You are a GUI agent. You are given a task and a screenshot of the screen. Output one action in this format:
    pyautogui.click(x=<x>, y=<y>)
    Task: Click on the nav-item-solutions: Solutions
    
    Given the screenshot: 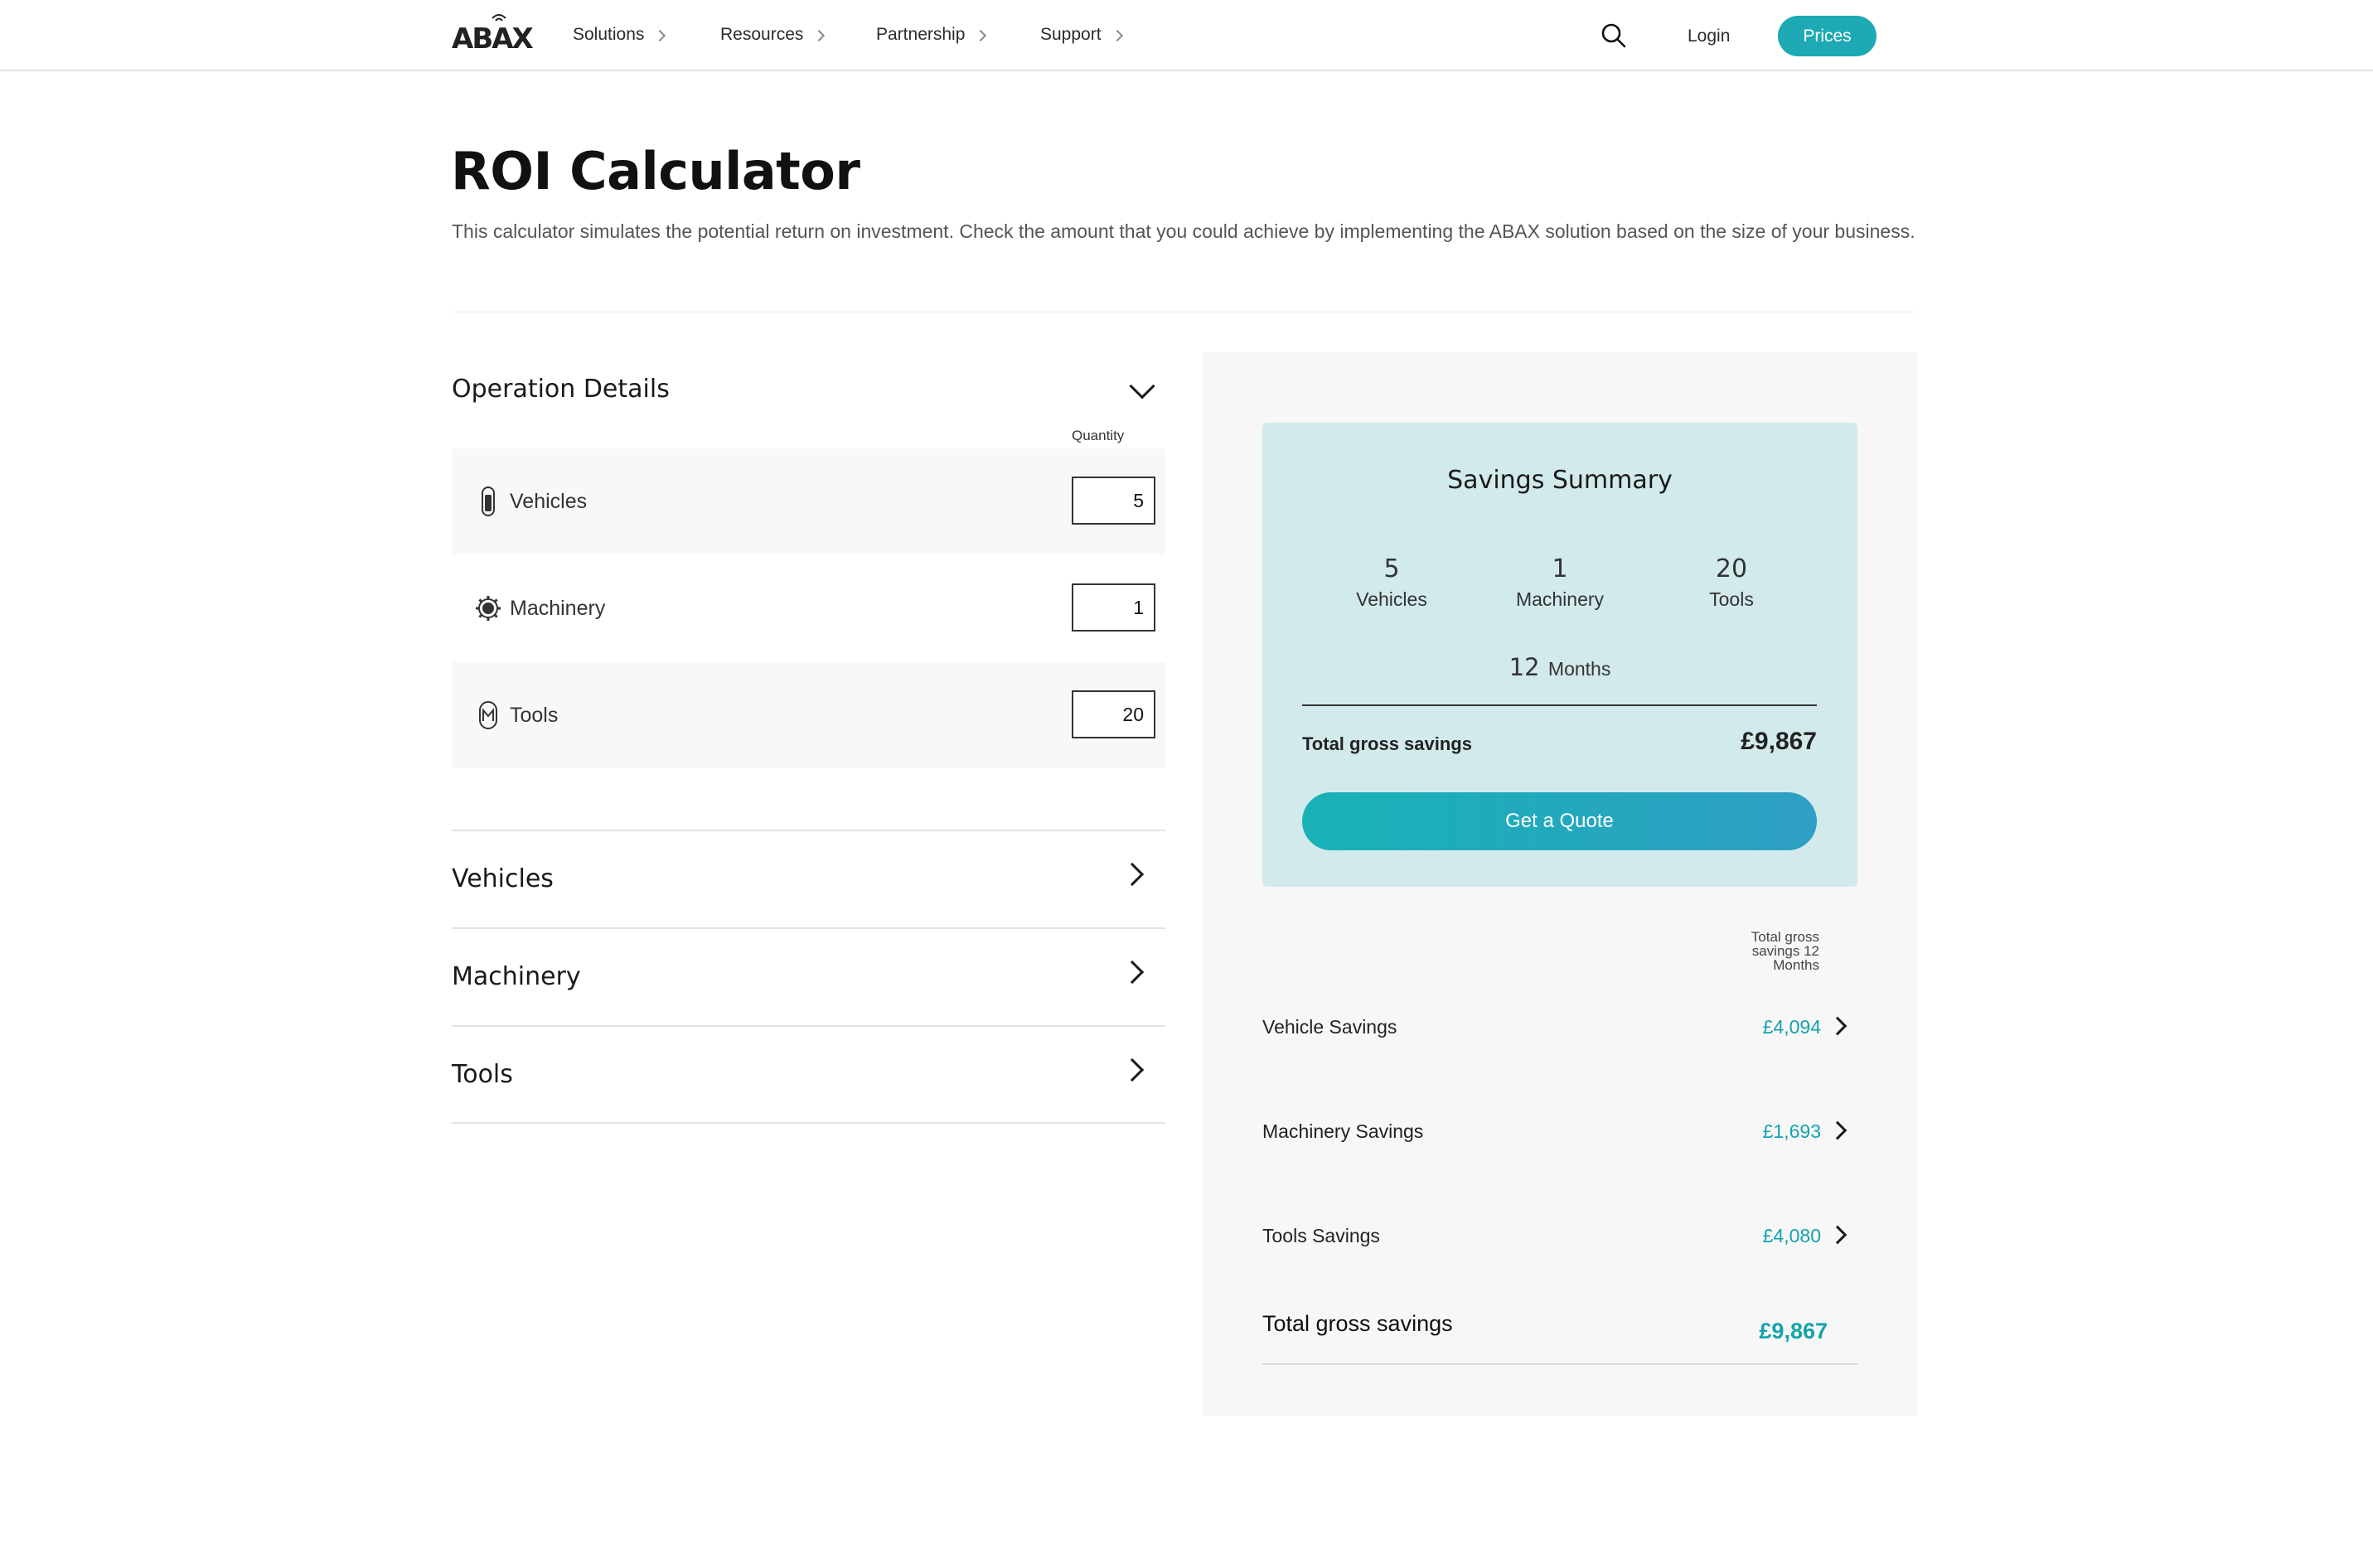 What is the action you would take?
    pyautogui.click(x=619, y=35)
    